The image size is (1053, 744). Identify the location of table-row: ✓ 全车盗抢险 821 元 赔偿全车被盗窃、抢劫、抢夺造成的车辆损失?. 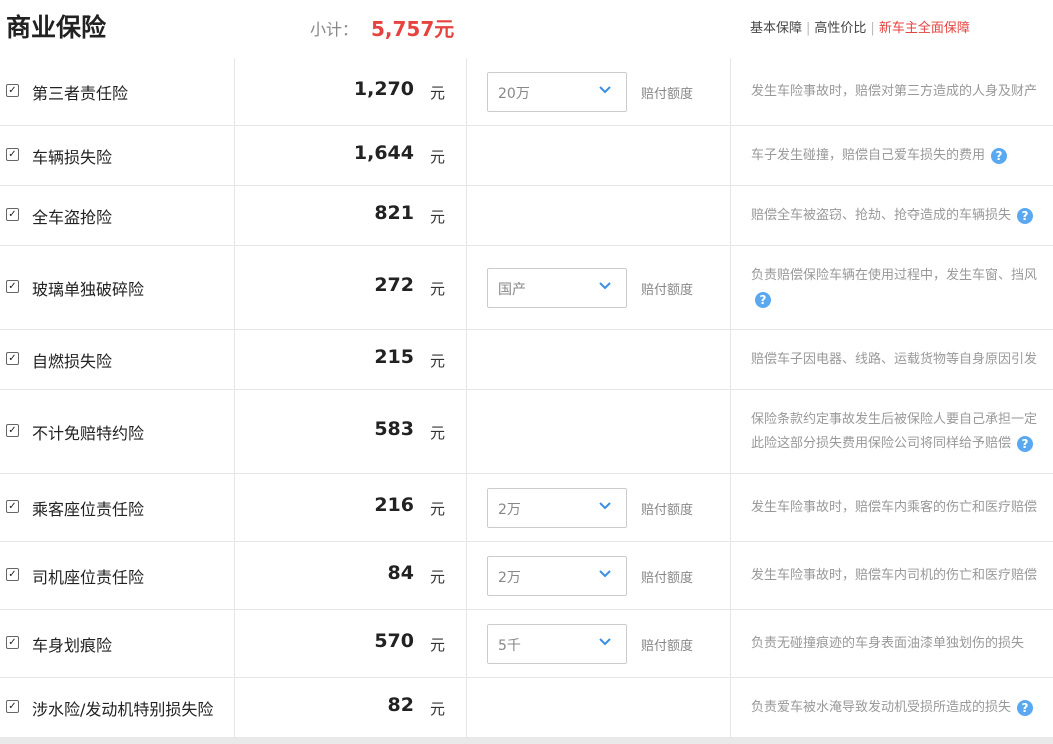
(526, 216).